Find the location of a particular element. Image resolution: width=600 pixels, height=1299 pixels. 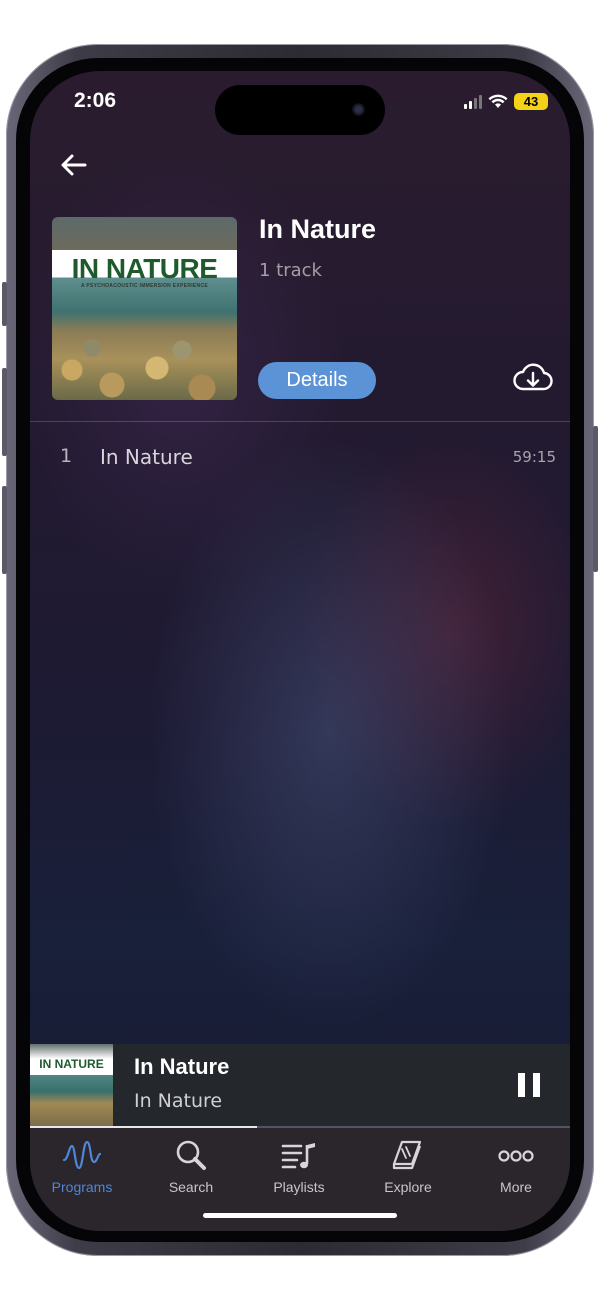

pause-icon is located at coordinates (529, 1085).